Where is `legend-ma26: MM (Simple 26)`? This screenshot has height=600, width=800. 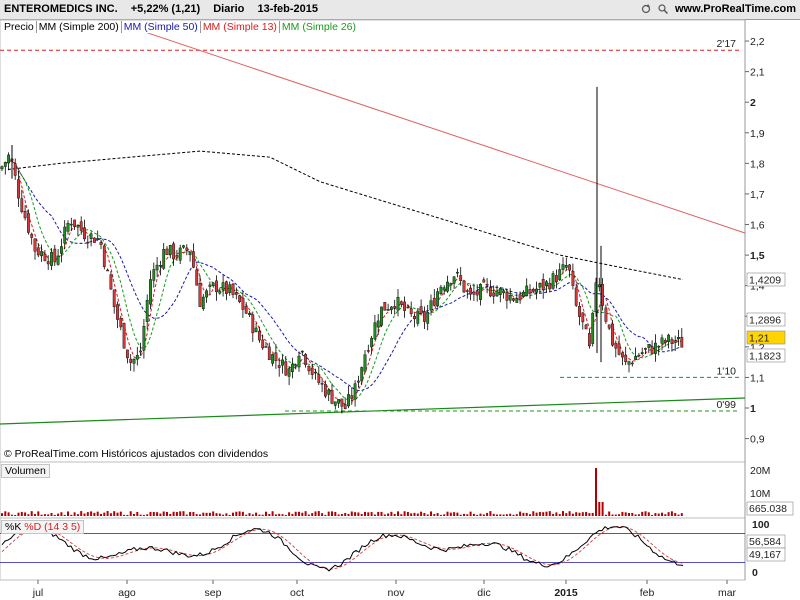
legend-ma26: MM (Simple 26) is located at coordinates (319, 27).